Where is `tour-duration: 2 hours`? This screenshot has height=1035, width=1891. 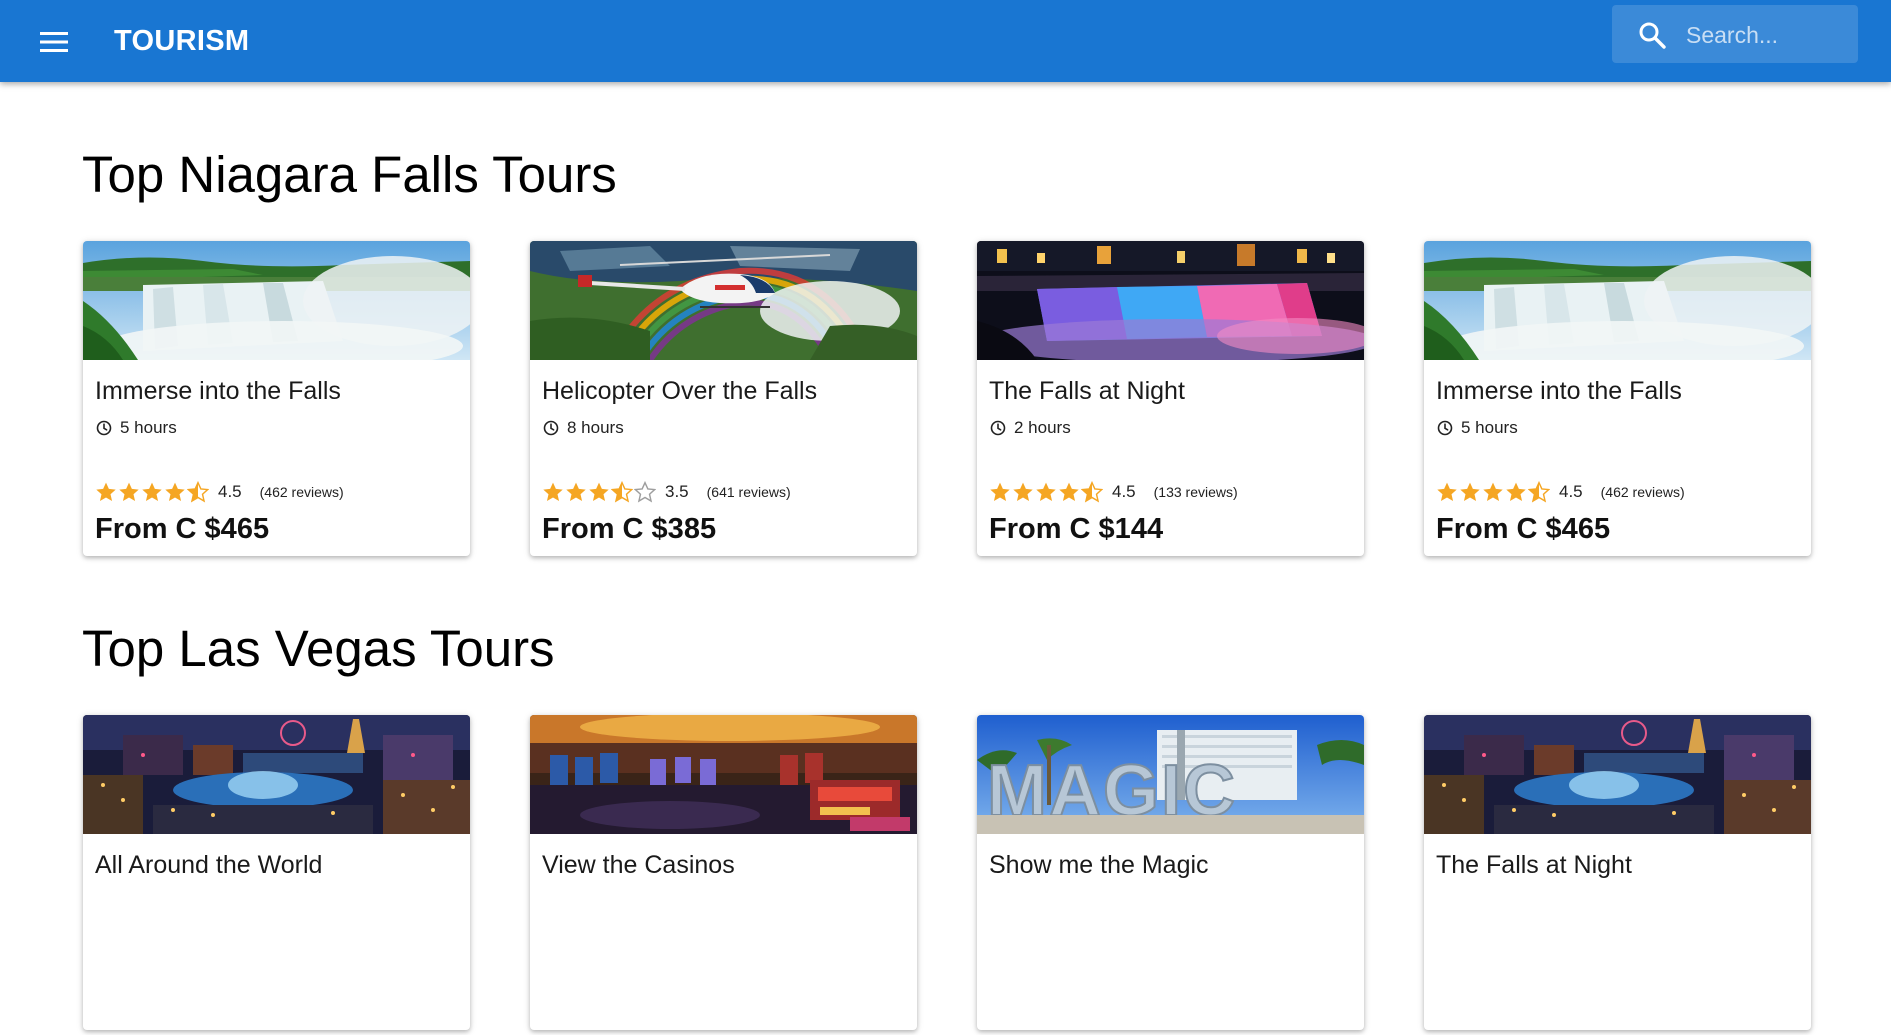
tour-duration: 2 hours is located at coordinates (1030, 428).